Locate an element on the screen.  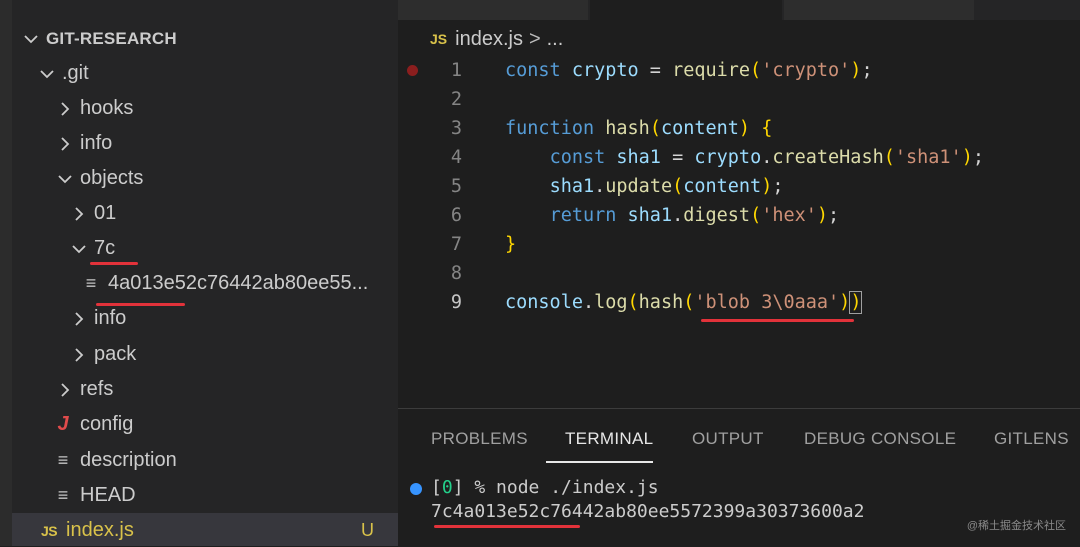
tree-file-head: ≡ HEAD is located at coordinates (205, 495).